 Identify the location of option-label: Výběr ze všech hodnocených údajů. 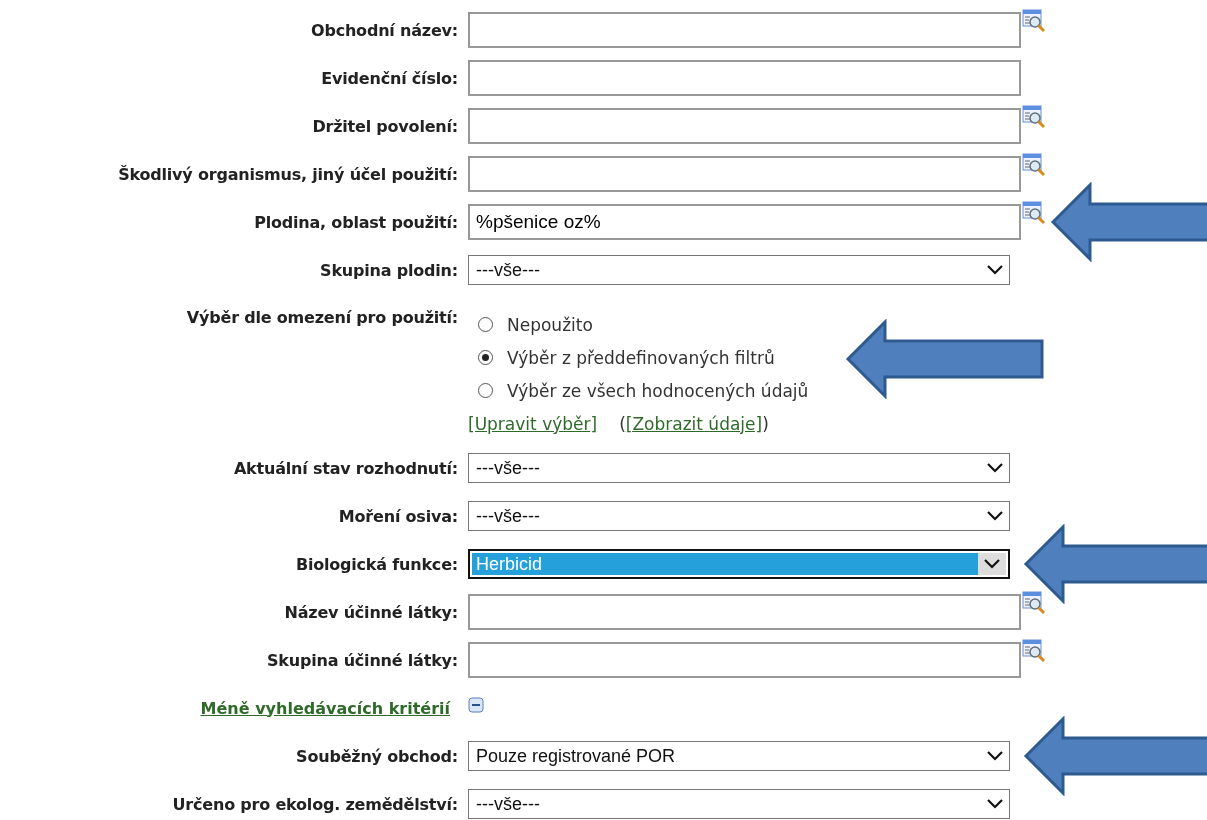
(658, 390).